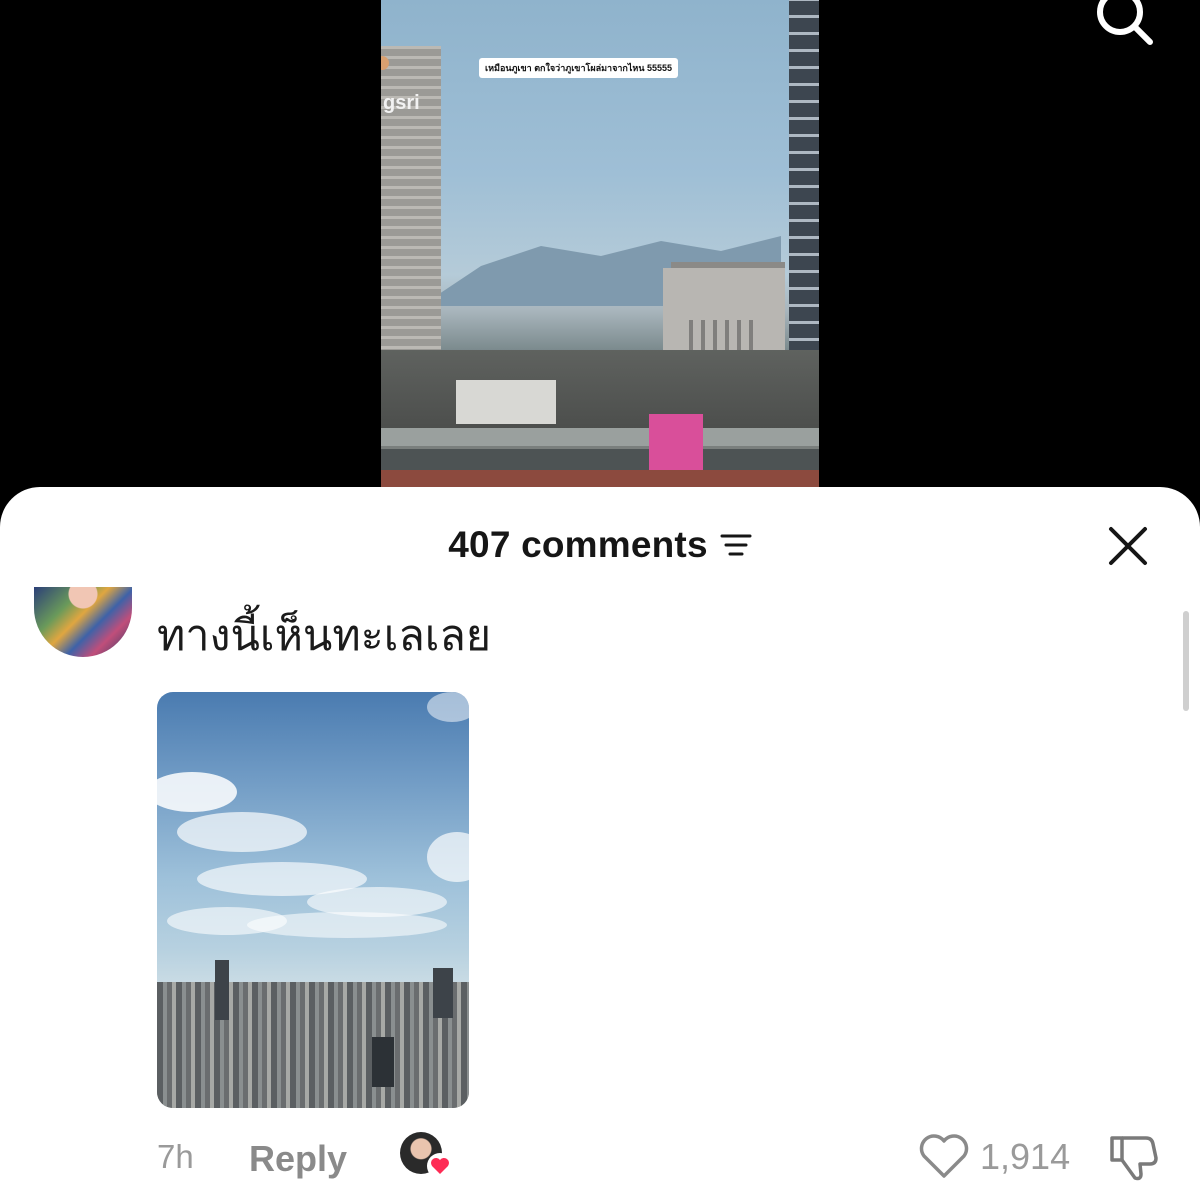  Describe the element at coordinates (298, 1159) in the screenshot. I see `reply-button: Reply` at that location.